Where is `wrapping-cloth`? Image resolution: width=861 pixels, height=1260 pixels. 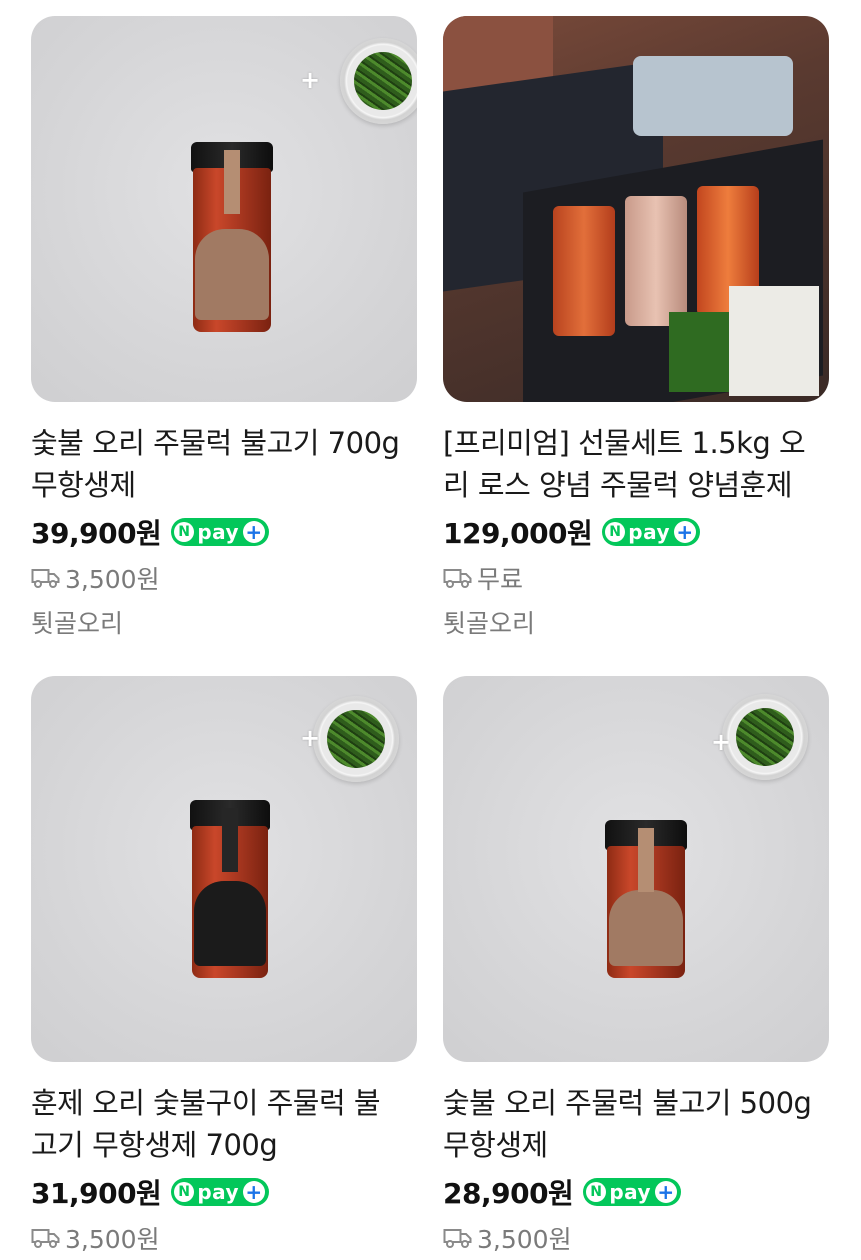 wrapping-cloth is located at coordinates (713, 96).